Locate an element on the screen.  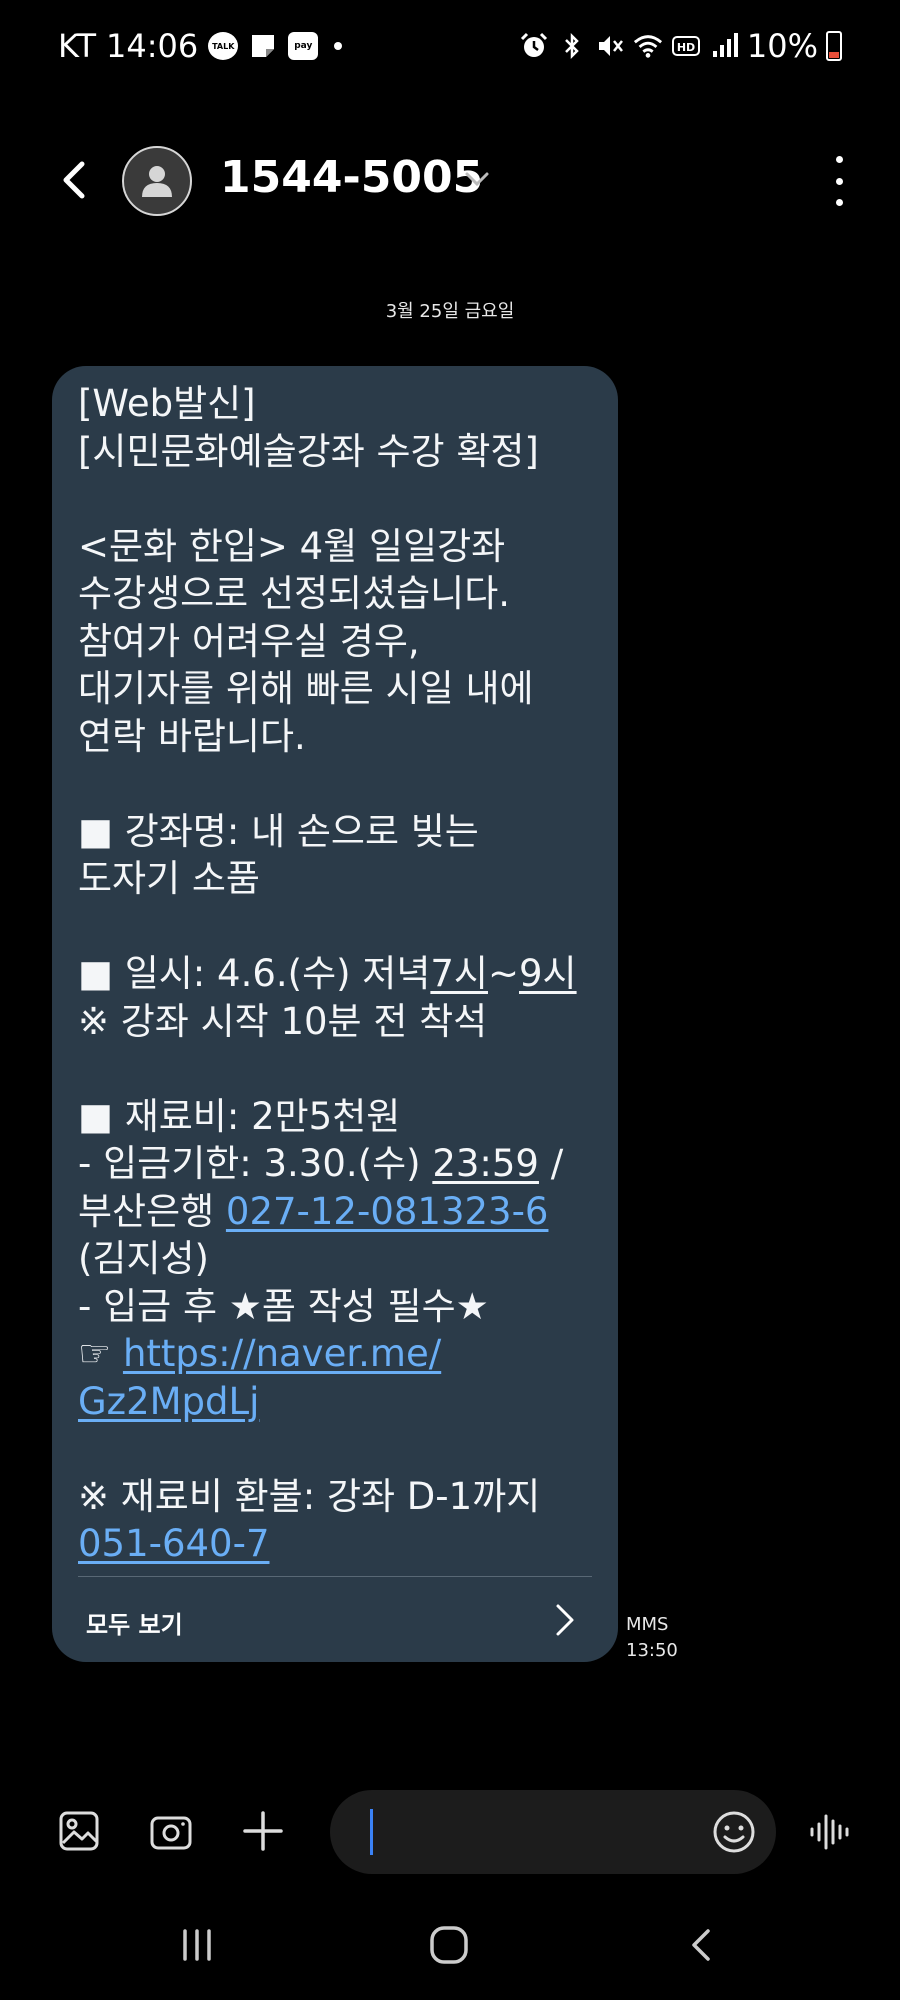
msg-line: [시민문화예술강좌 수강 확정] is located at coordinates (308, 451).